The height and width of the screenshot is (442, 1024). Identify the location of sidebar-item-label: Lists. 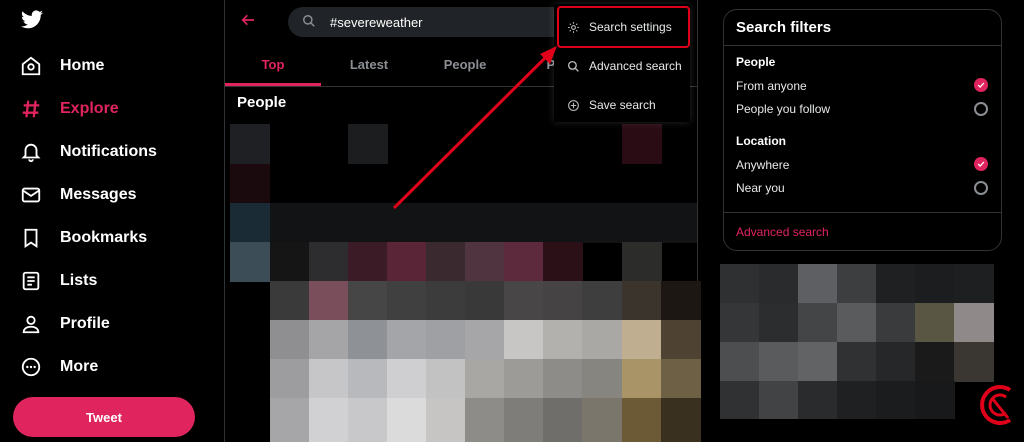
(79, 280).